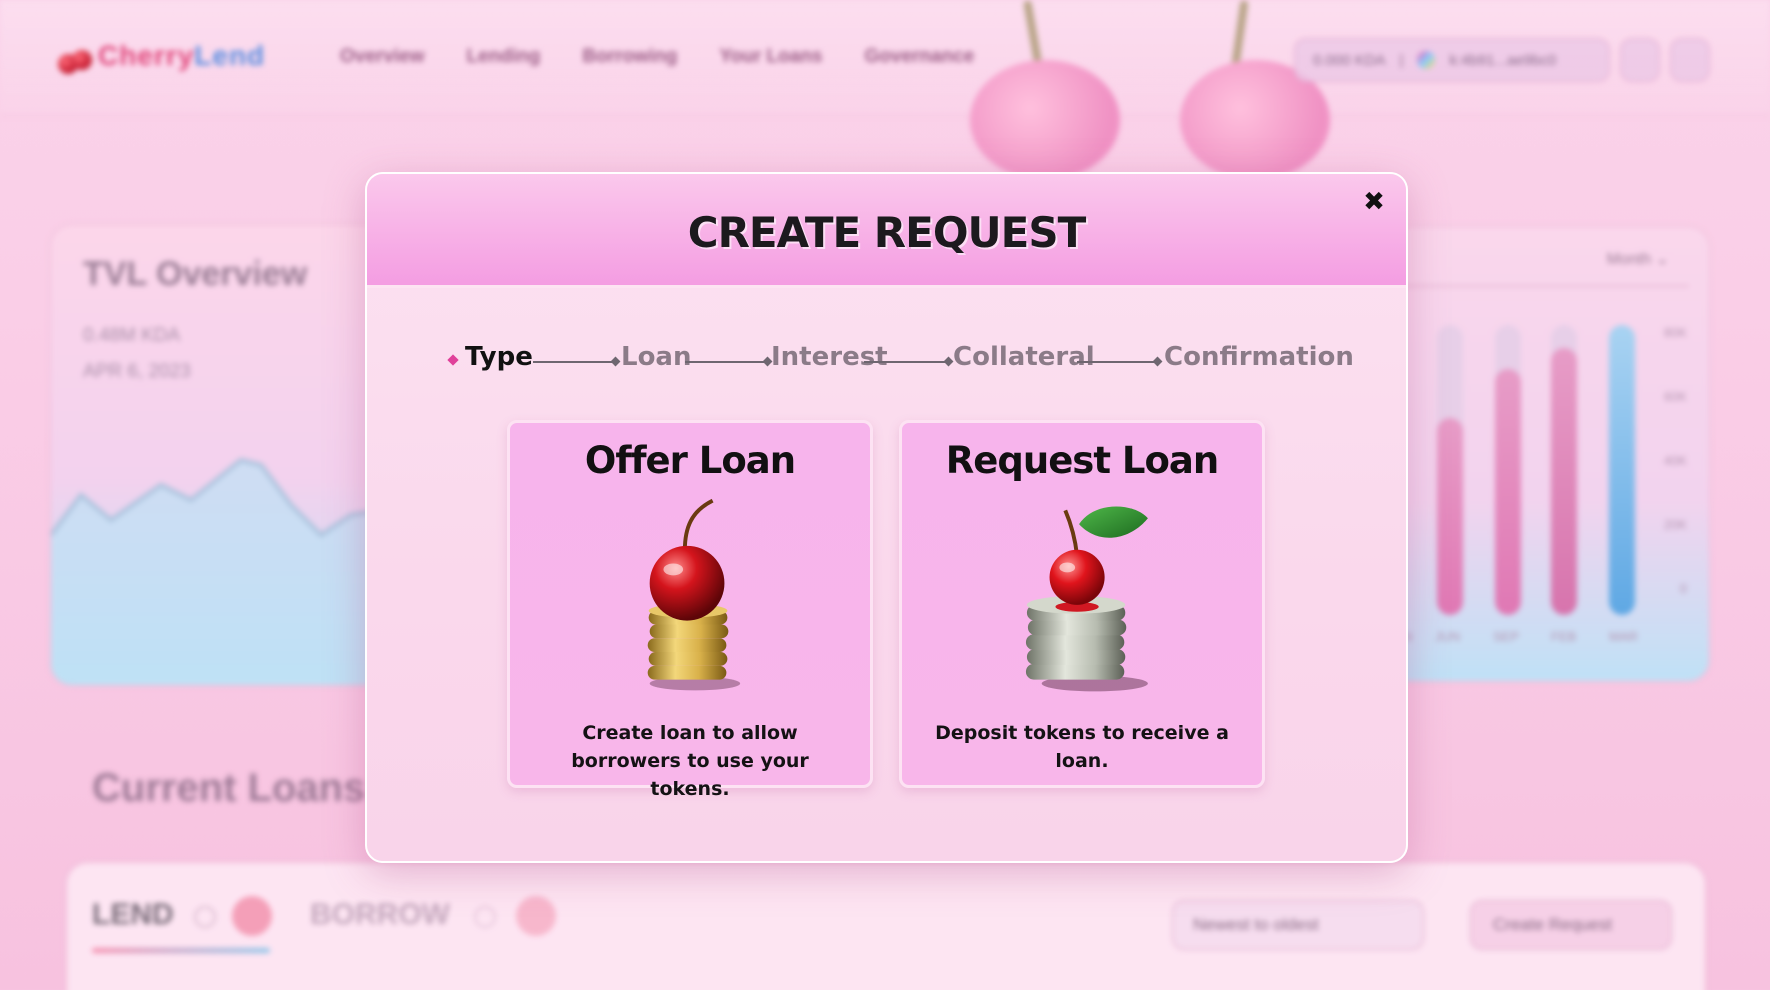 Image resolution: width=1770 pixels, height=990 pixels. I want to click on step-confirmation: Confirmation, so click(1259, 357).